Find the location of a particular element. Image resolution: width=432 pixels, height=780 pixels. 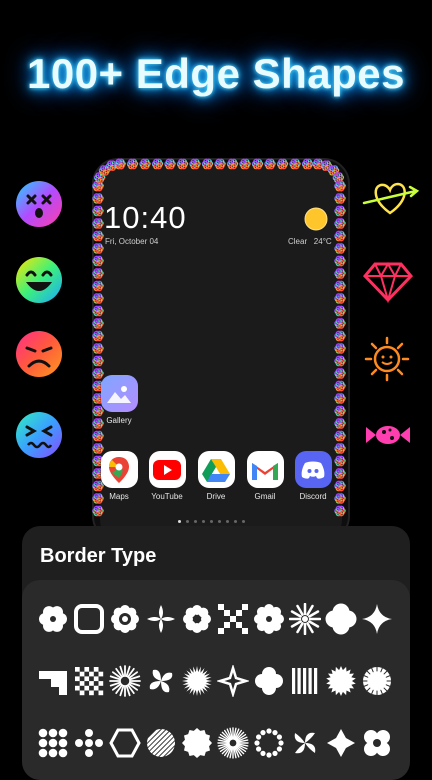

mandala-icon is located at coordinates (125, 619).